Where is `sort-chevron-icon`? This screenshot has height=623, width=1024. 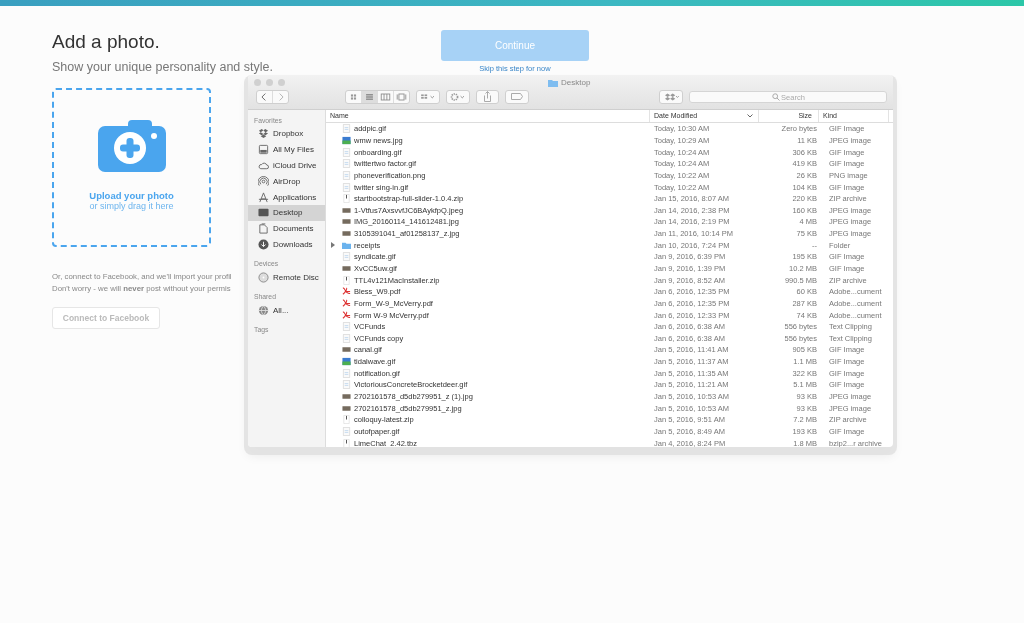
sort-chevron-icon is located at coordinates (750, 116).